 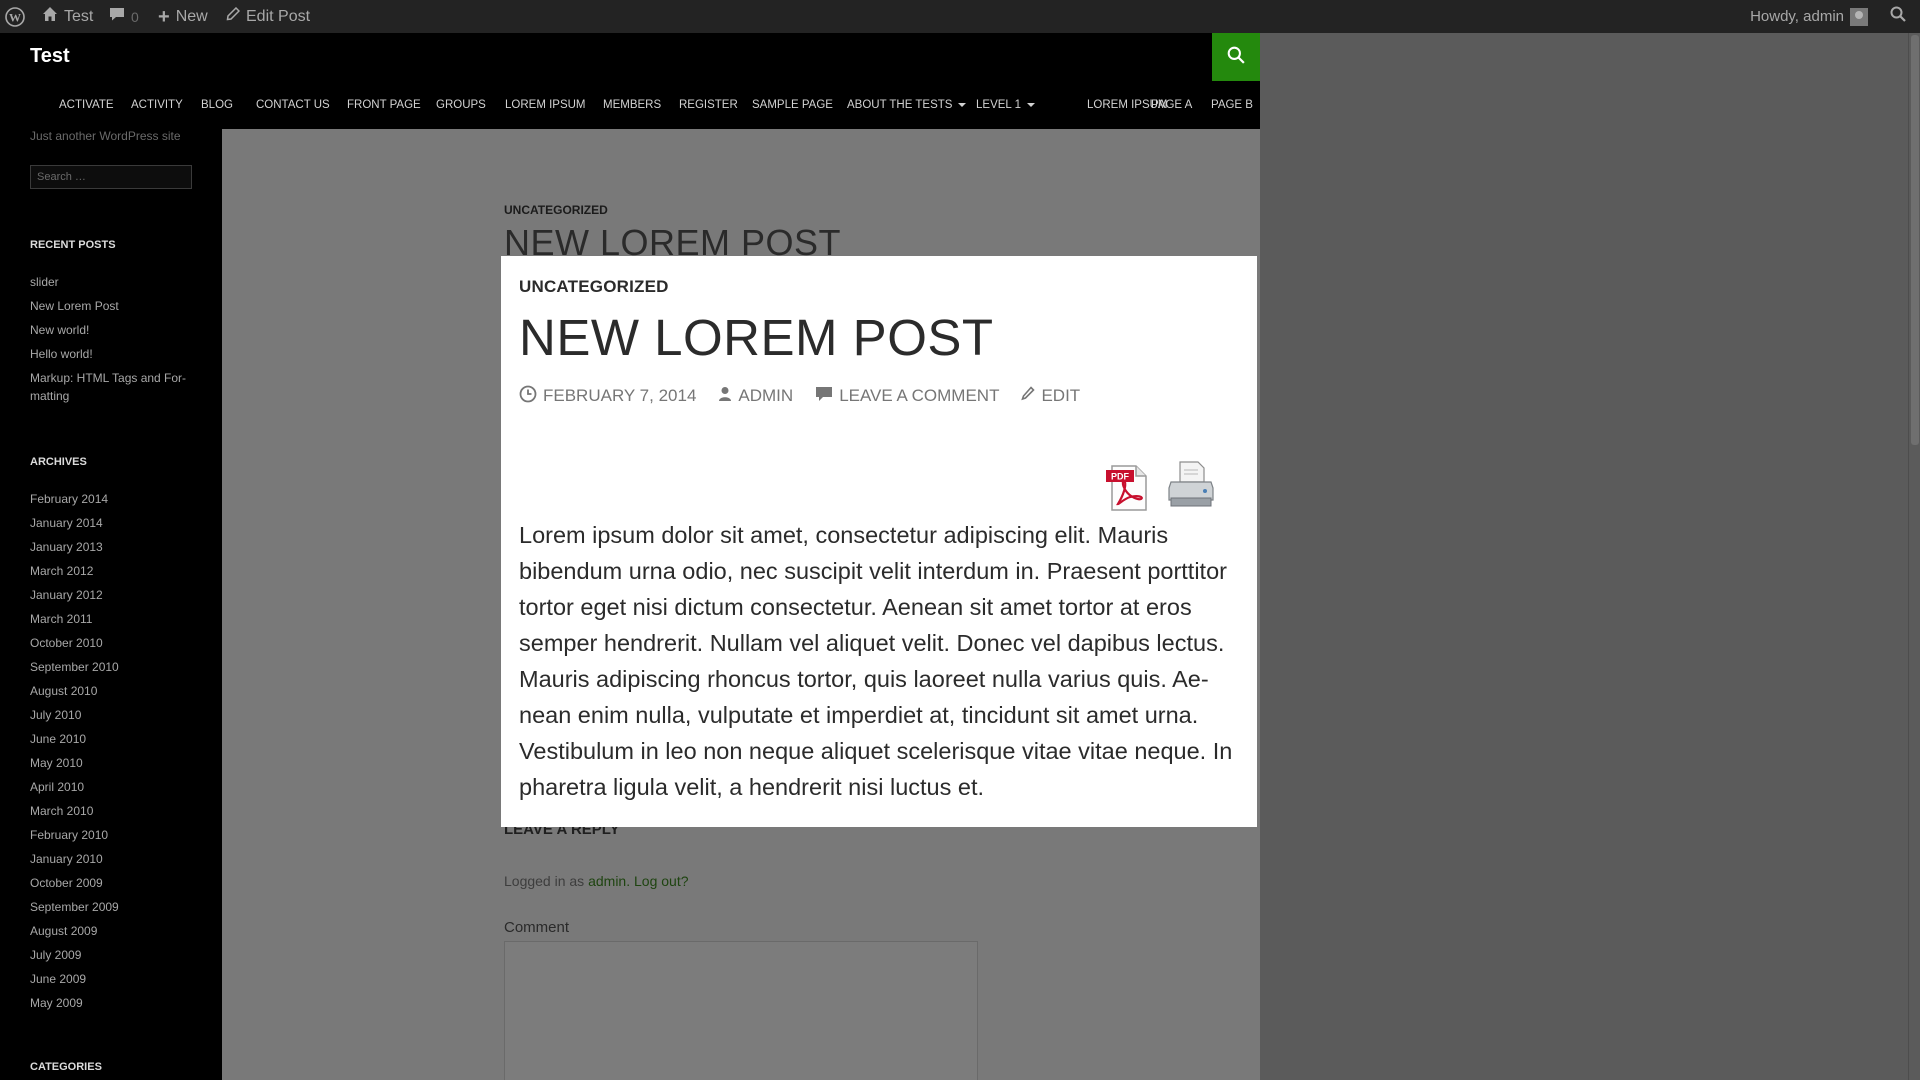 What do you see at coordinates (79, 16) in the screenshot?
I see `admin-bar-site-name: Test` at bounding box center [79, 16].